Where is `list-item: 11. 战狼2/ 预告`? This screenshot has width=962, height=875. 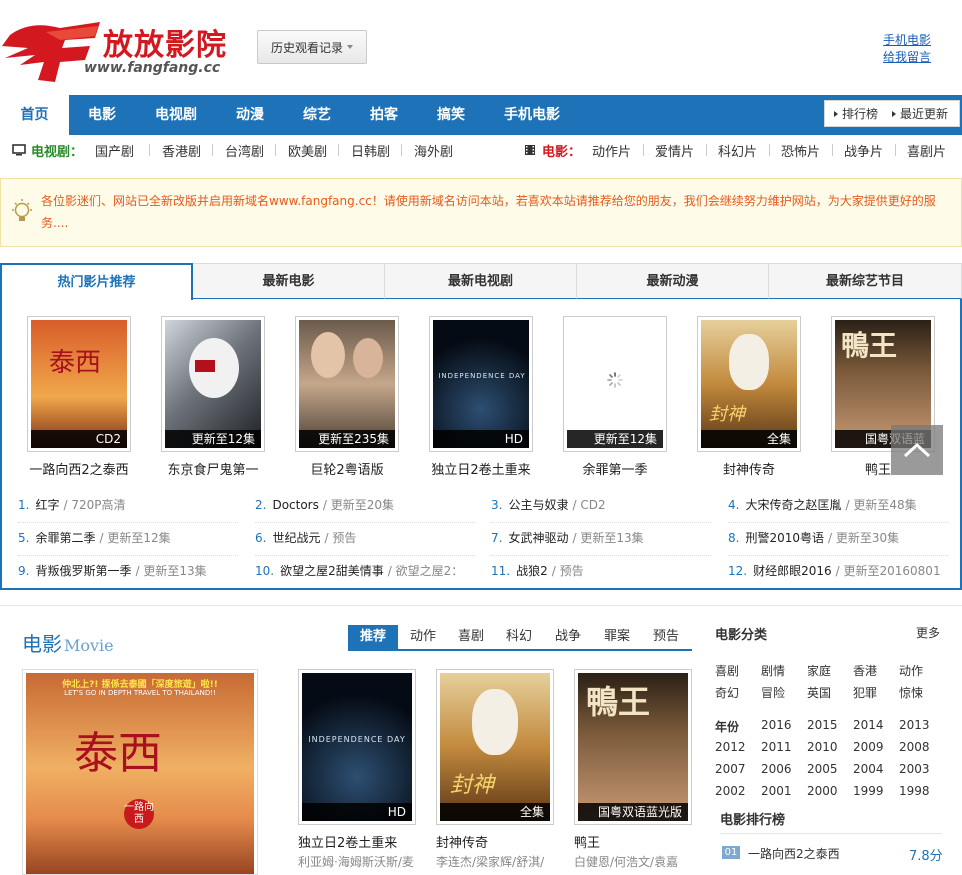
list-item: 11. 战狼2/ 预告 is located at coordinates (601, 572).